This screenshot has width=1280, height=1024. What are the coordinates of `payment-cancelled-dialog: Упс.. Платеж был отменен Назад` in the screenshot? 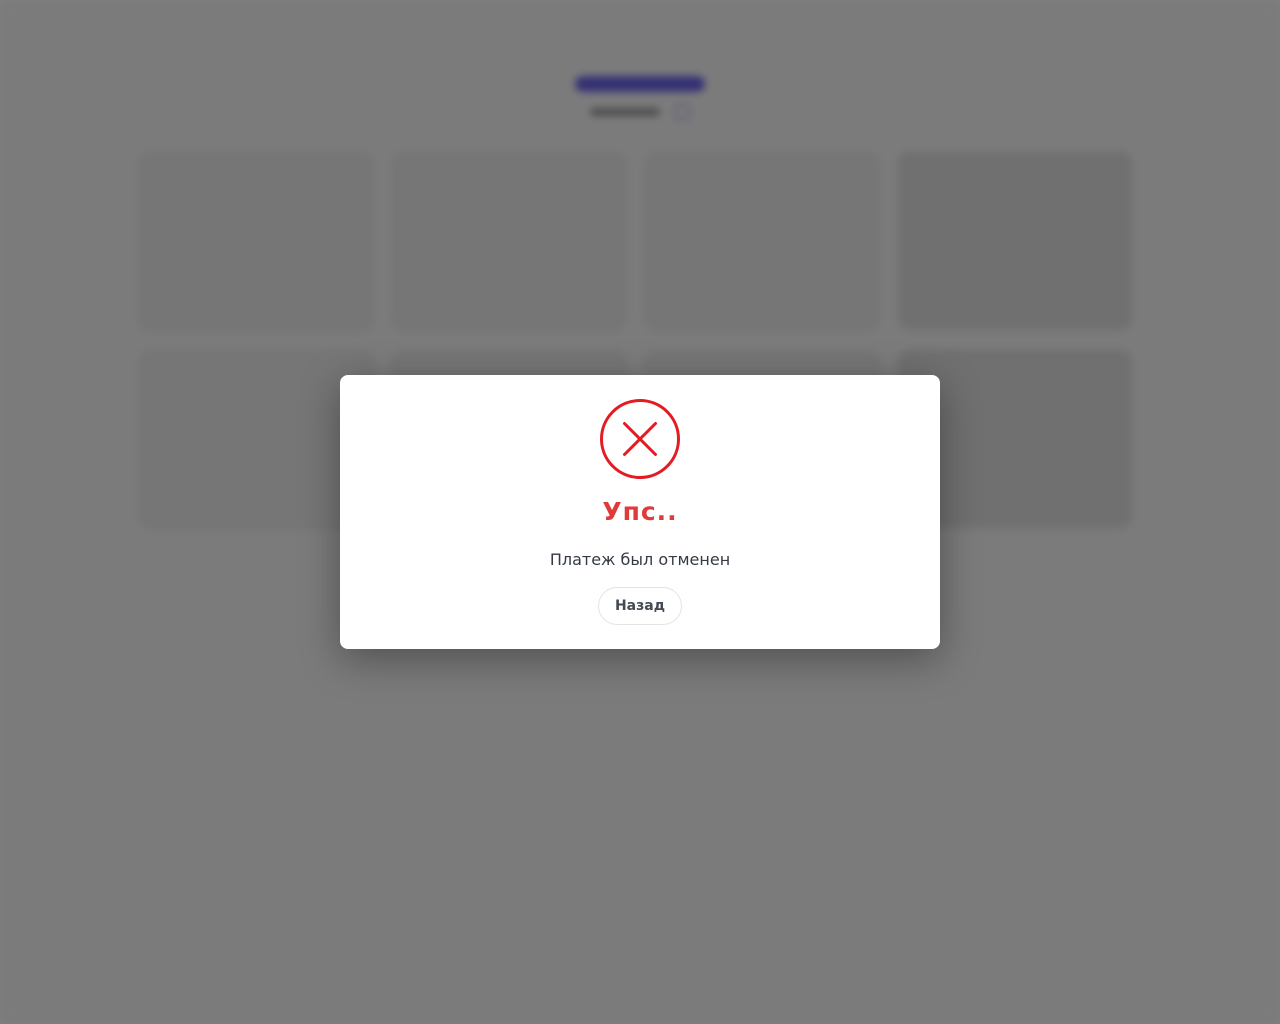 It's located at (640, 512).